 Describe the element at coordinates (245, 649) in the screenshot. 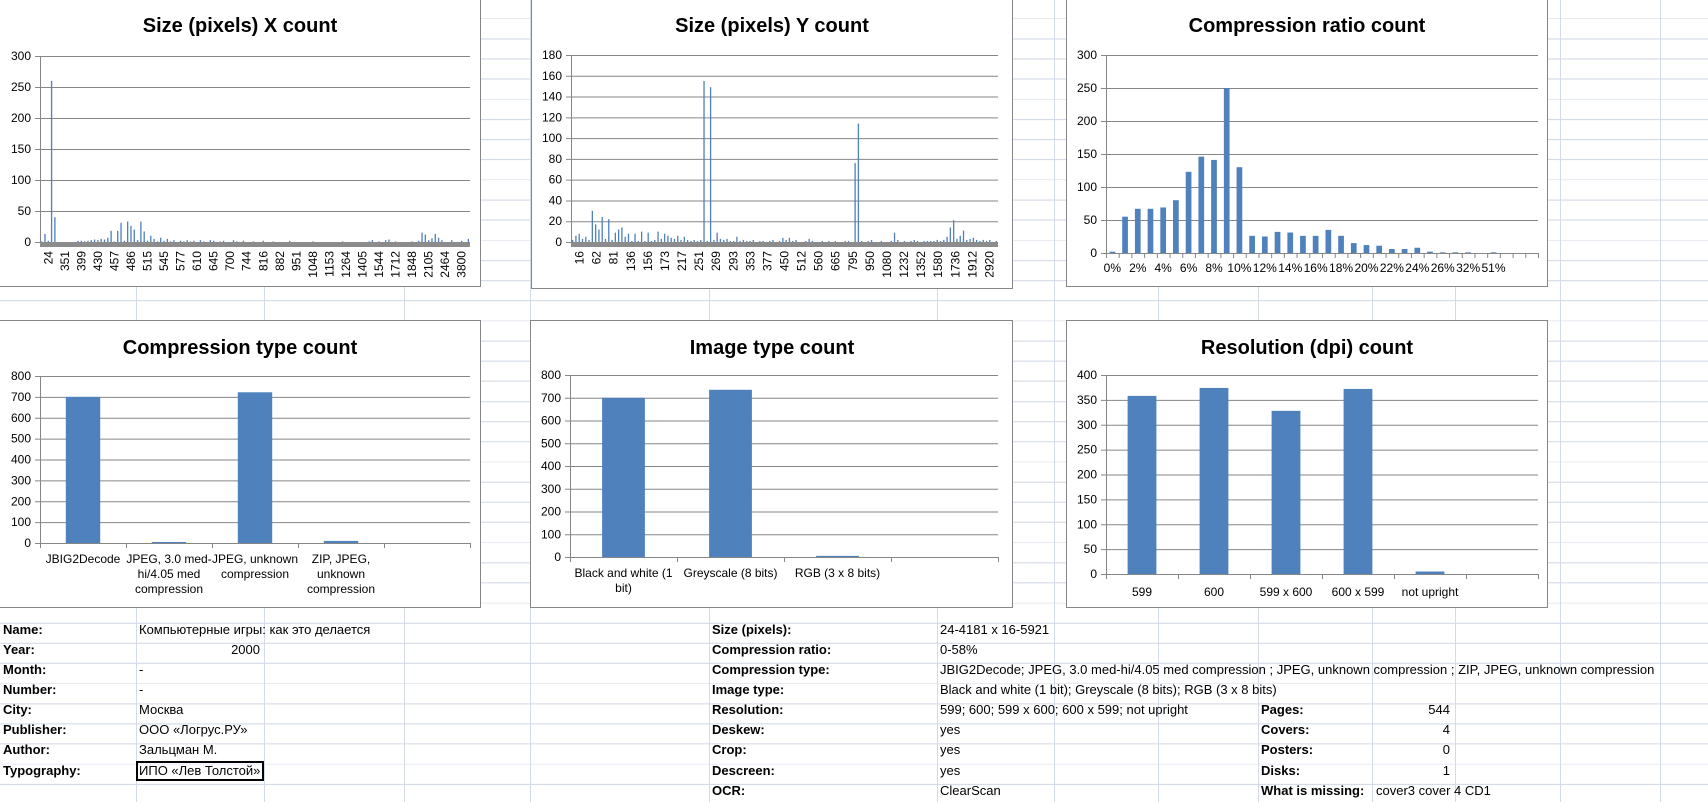

I see `info-value: 2000` at that location.